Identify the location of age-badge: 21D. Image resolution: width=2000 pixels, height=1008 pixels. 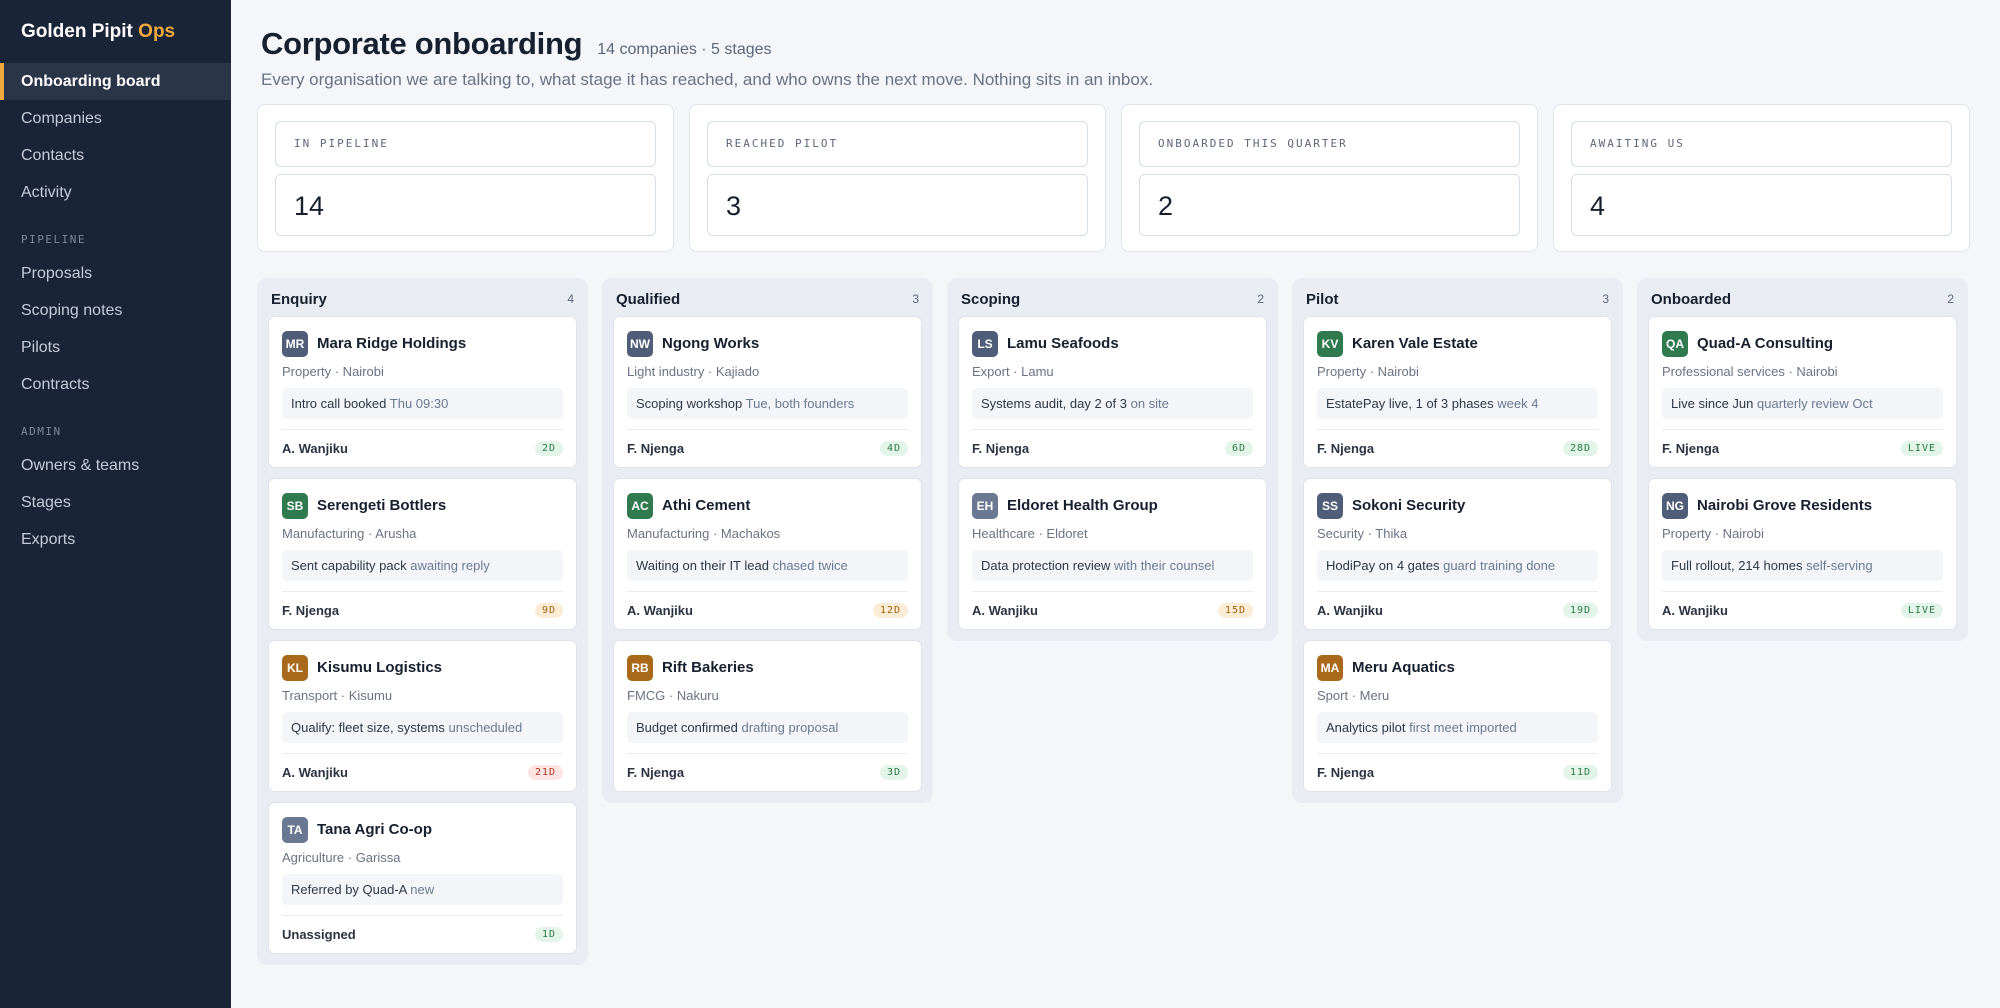
(545, 772).